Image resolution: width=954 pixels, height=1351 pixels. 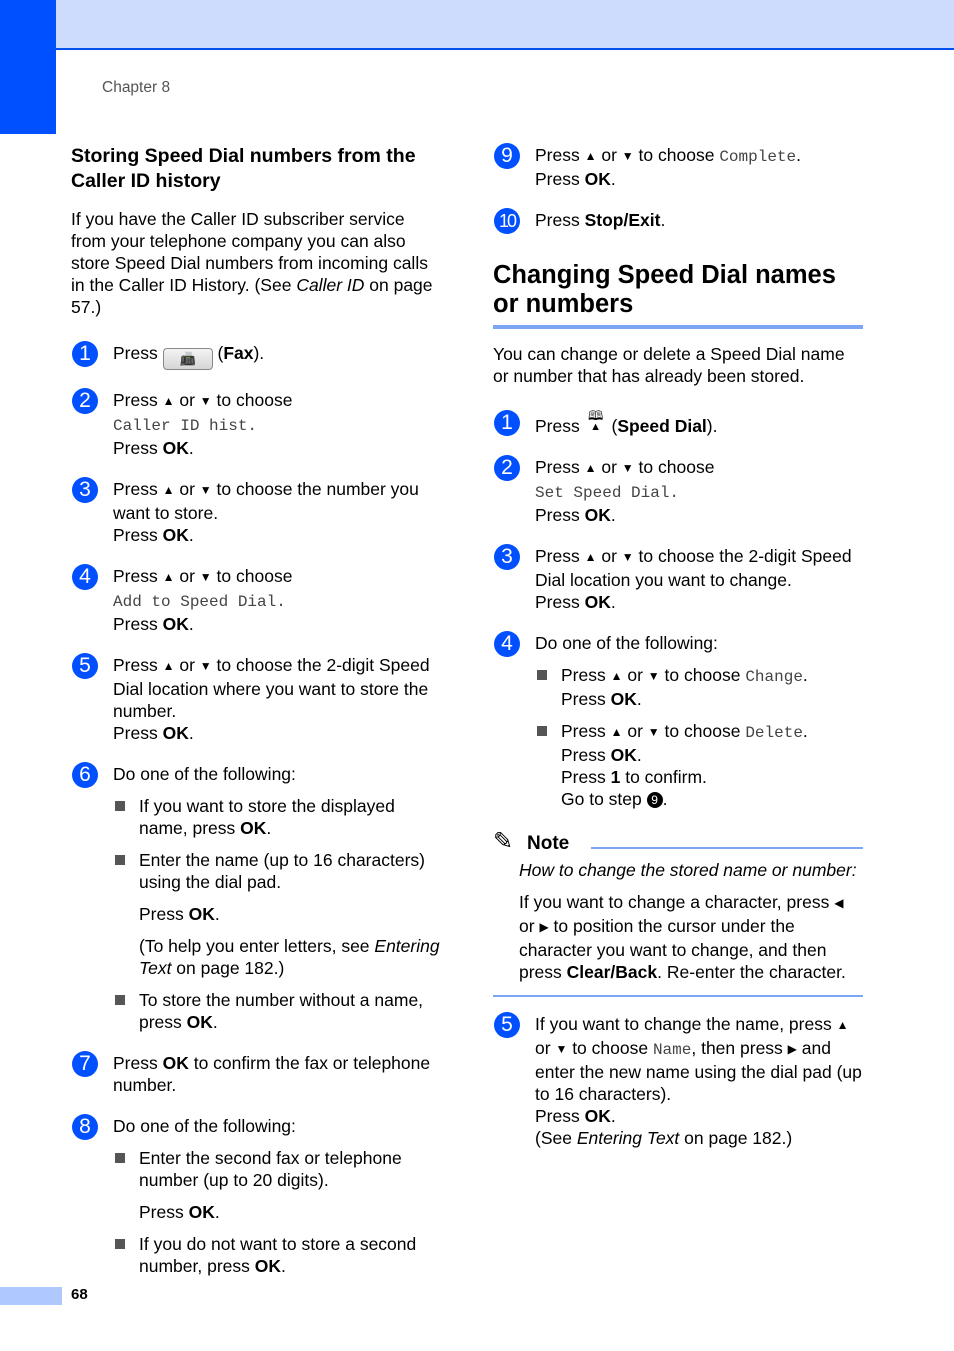 I want to click on step-1: 1 Press 📠 (Fax)., so click(x=257, y=355).